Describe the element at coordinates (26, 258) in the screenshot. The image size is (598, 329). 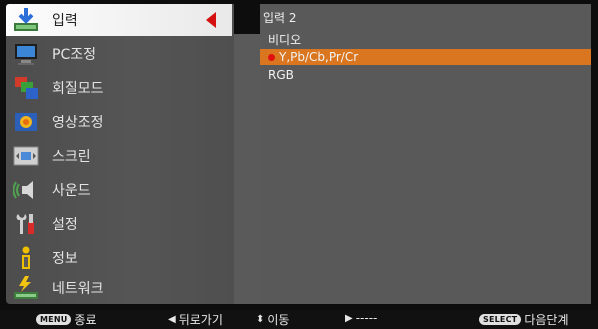
I see `info-icon` at that location.